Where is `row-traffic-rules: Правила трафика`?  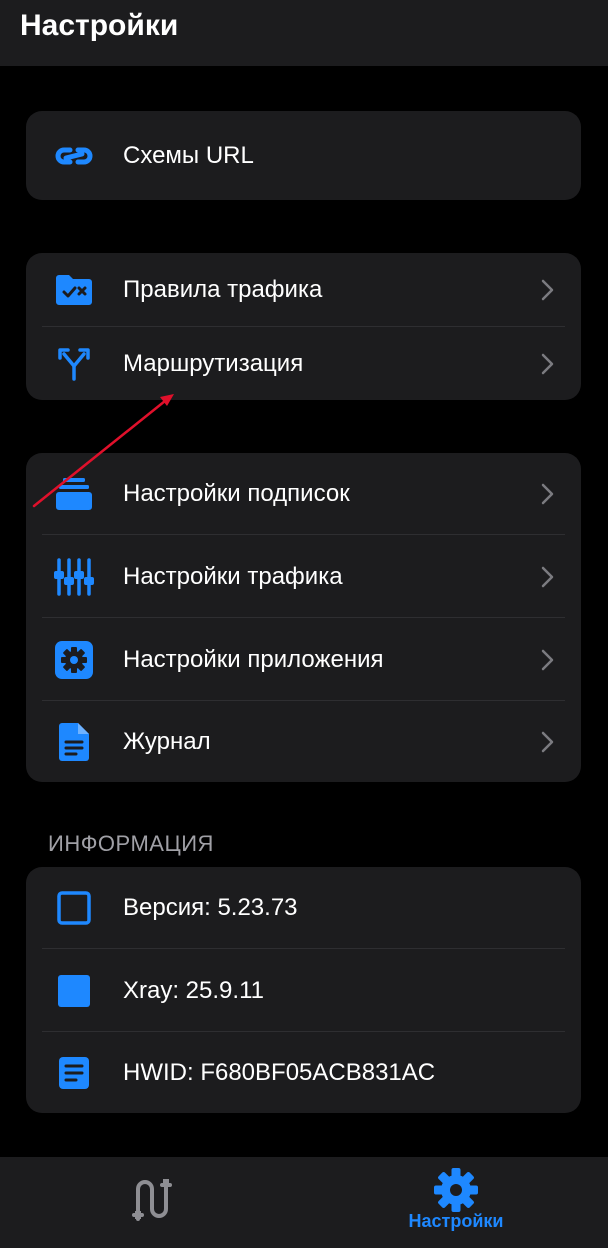 row-traffic-rules: Правила трафика is located at coordinates (303, 290).